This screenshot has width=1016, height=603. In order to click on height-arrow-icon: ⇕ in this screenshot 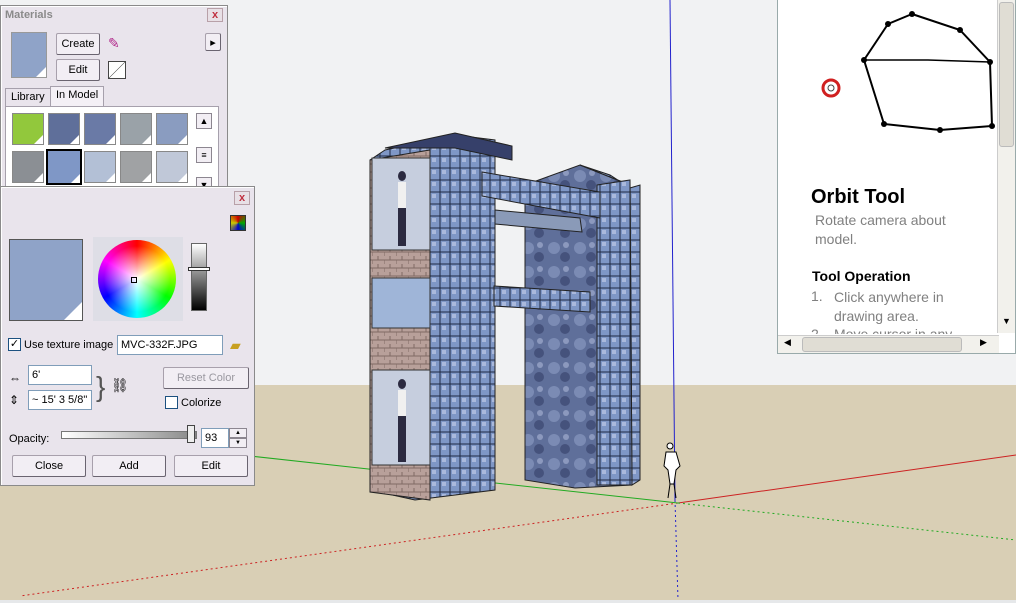, I will do `click(14, 400)`.